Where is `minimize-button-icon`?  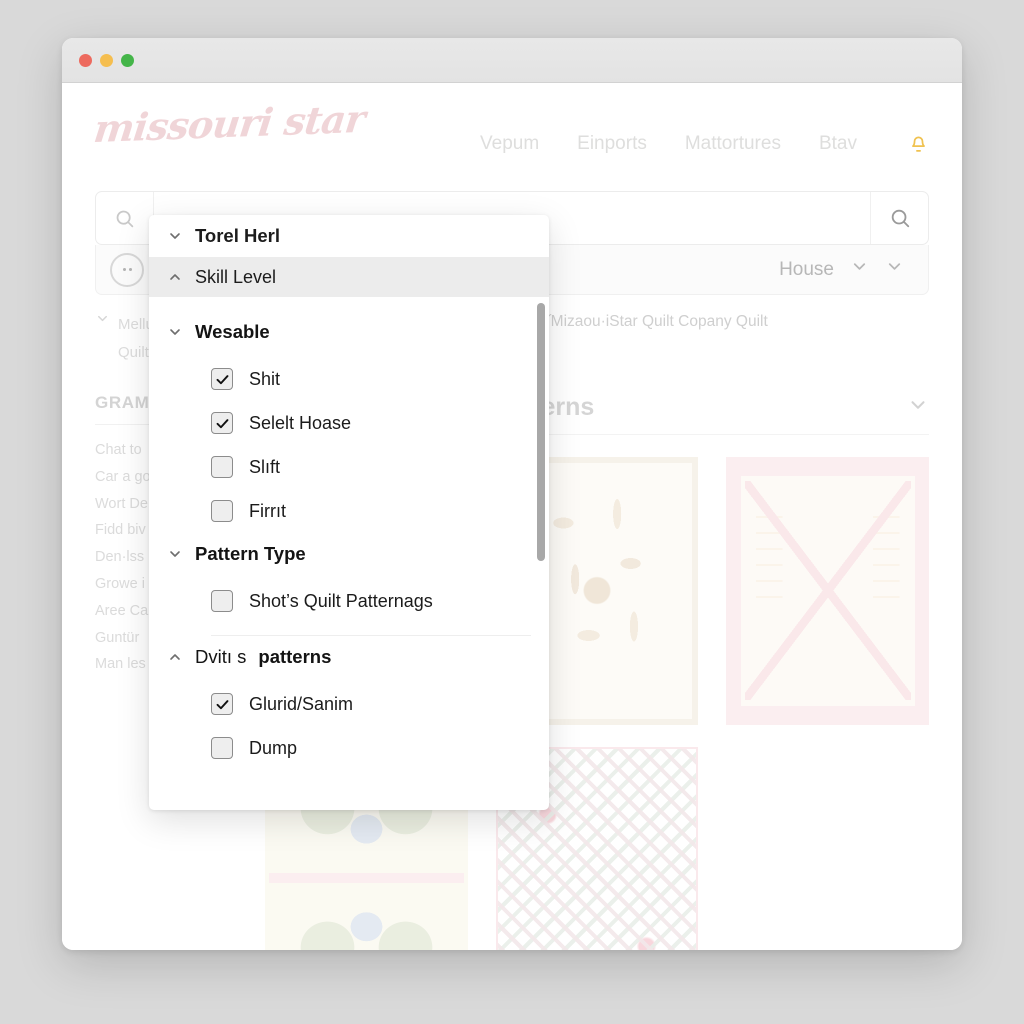
minimize-button-icon is located at coordinates (106, 60).